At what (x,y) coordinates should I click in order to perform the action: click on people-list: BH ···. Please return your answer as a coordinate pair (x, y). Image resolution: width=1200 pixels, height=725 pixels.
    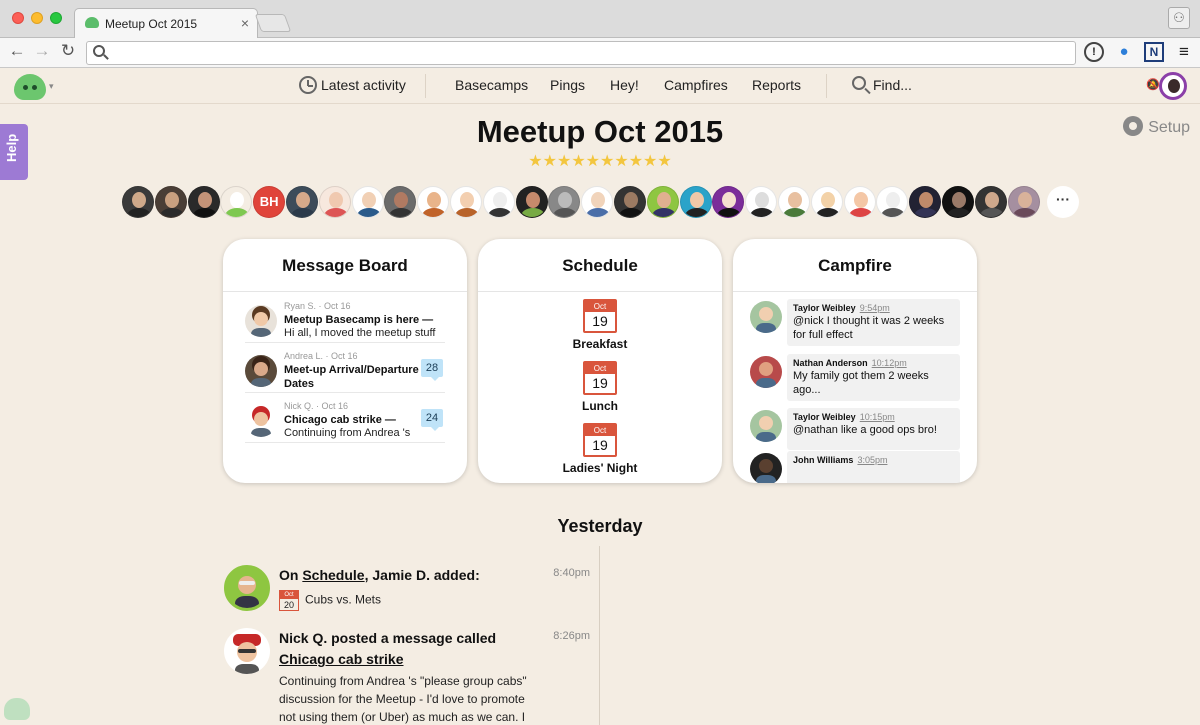
    Looking at the image, I should click on (602, 202).